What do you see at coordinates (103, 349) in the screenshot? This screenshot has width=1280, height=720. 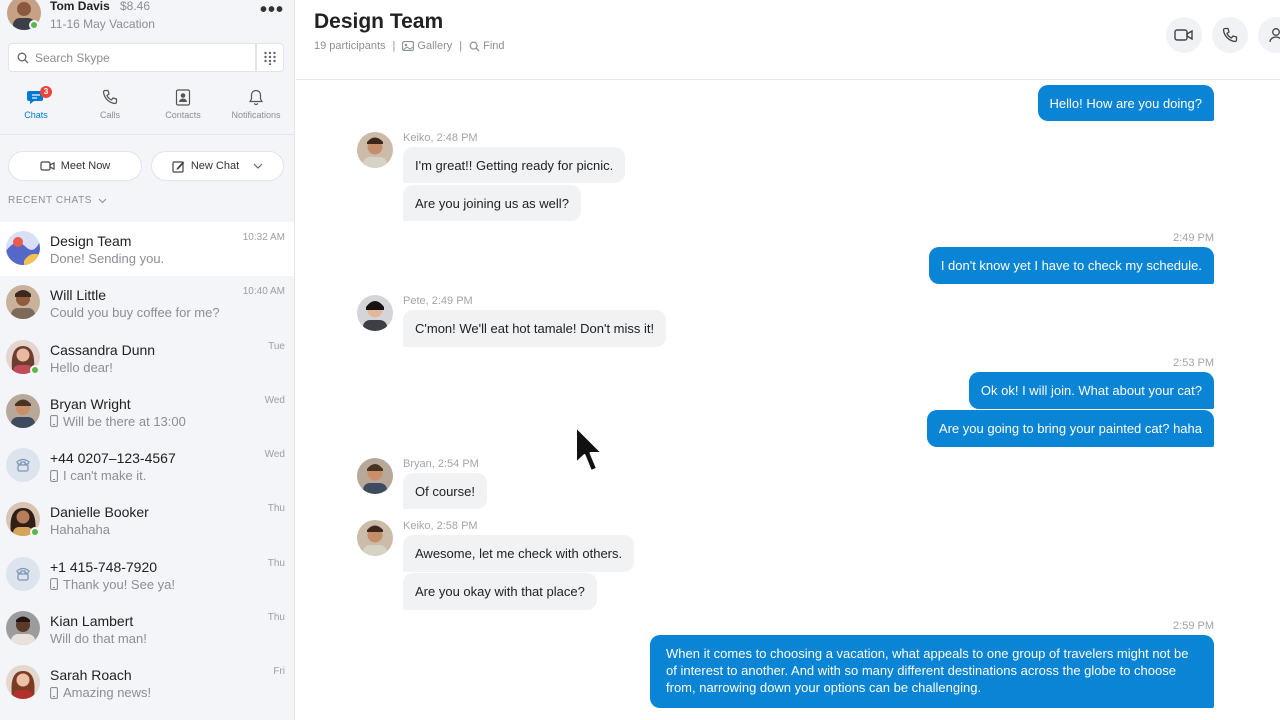 I see `chat-item-name: Cassandra Dunn` at bounding box center [103, 349].